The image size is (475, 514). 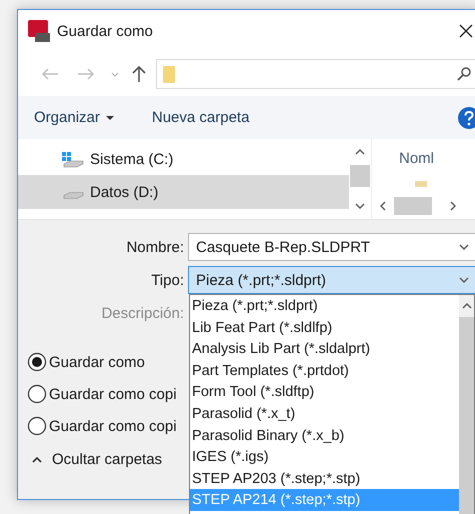 What do you see at coordinates (183, 159) in the screenshot?
I see `nav-item: Sistema (C:)` at bounding box center [183, 159].